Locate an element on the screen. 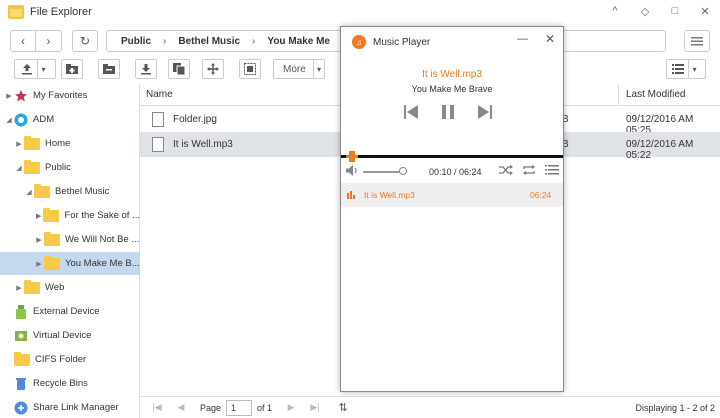 This screenshot has height=418, width=720. sidebar-item-label: CIFS Folder is located at coordinates (61, 359).